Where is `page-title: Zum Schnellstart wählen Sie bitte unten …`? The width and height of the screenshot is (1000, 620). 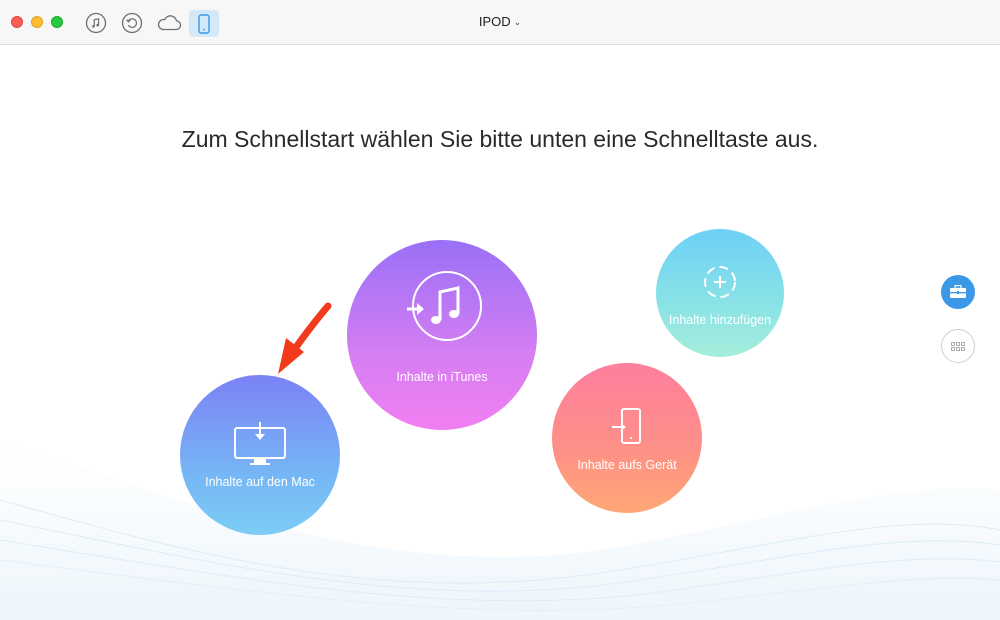 page-title: Zum Schnellstart wählen Sie bitte unten … is located at coordinates (500, 139).